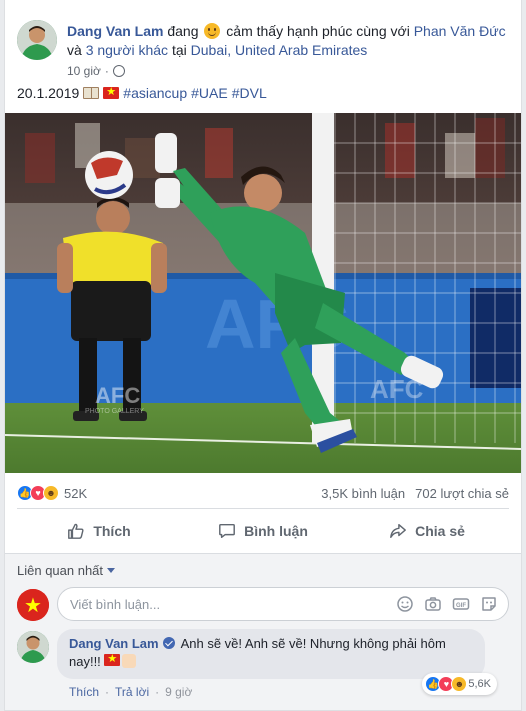 The height and width of the screenshot is (711, 526). What do you see at coordinates (111, 570) in the screenshot?
I see `caret-down-icon` at bounding box center [111, 570].